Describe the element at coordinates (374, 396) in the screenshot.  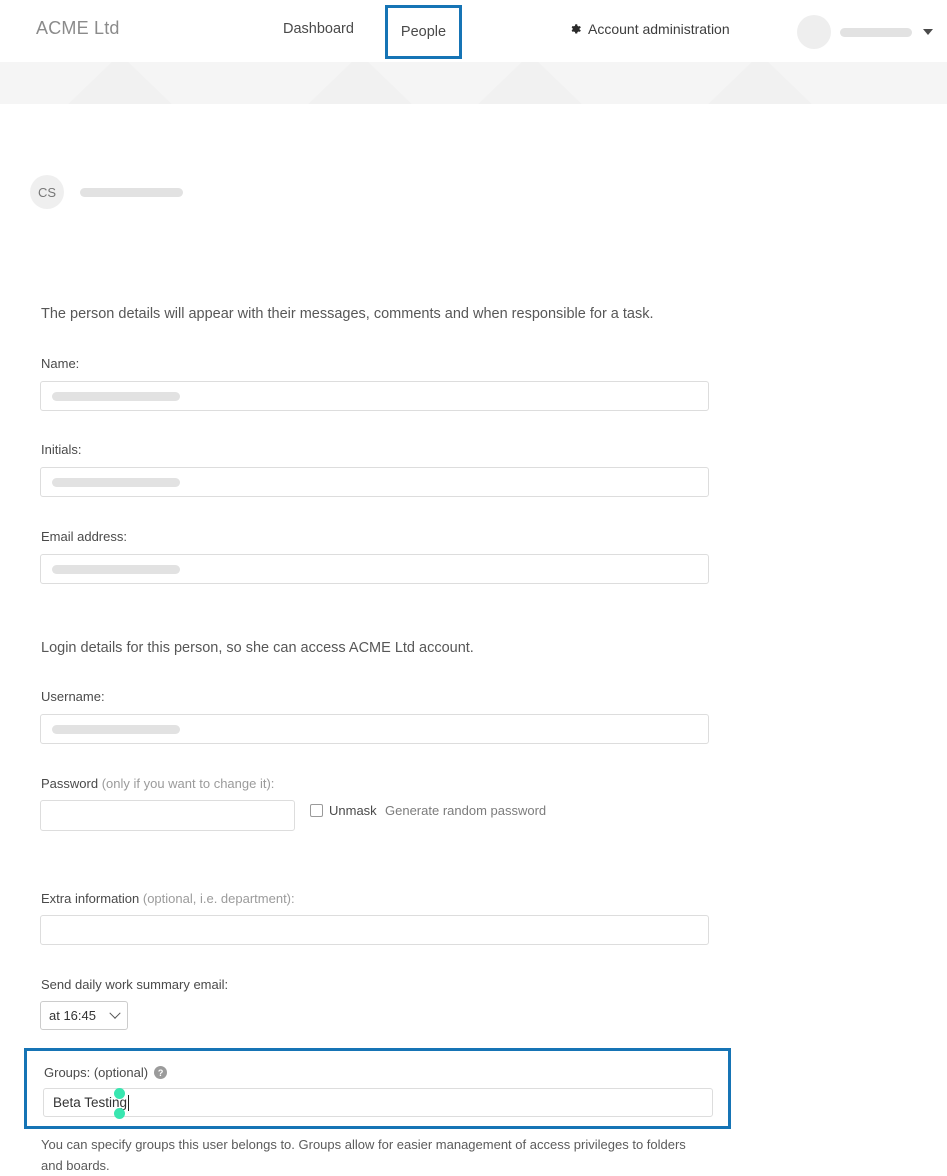
I see `name-input` at that location.